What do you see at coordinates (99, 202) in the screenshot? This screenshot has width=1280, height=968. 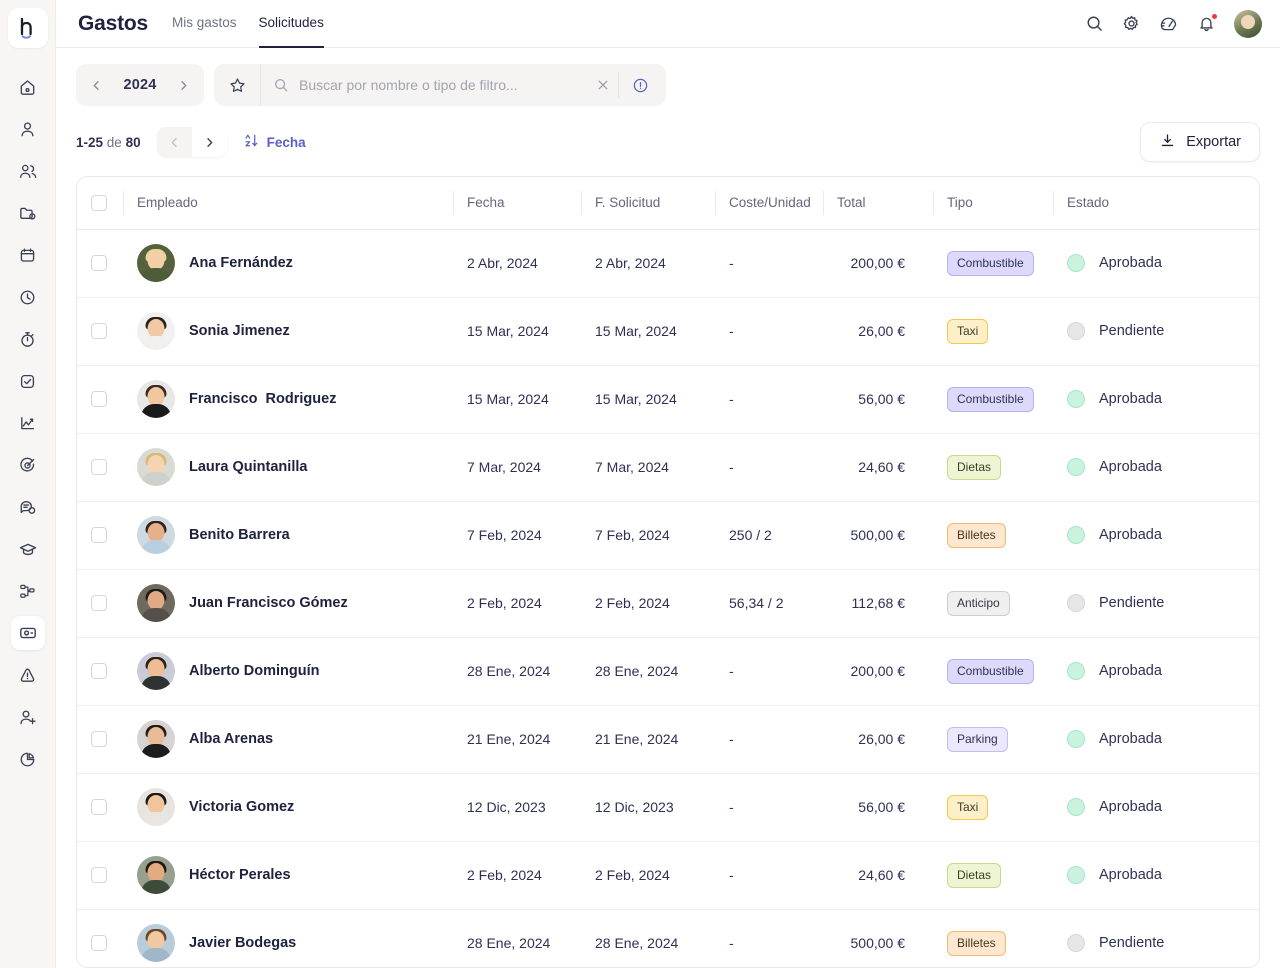 I see `select-all-checkbox` at bounding box center [99, 202].